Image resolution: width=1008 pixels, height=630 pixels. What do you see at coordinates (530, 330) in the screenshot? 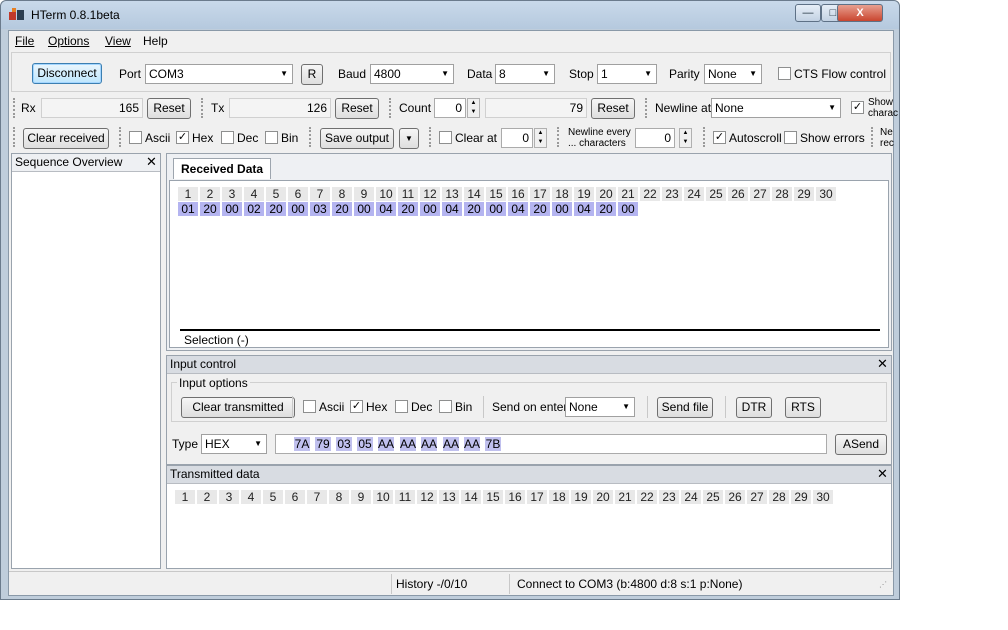
I see `divider` at bounding box center [530, 330].